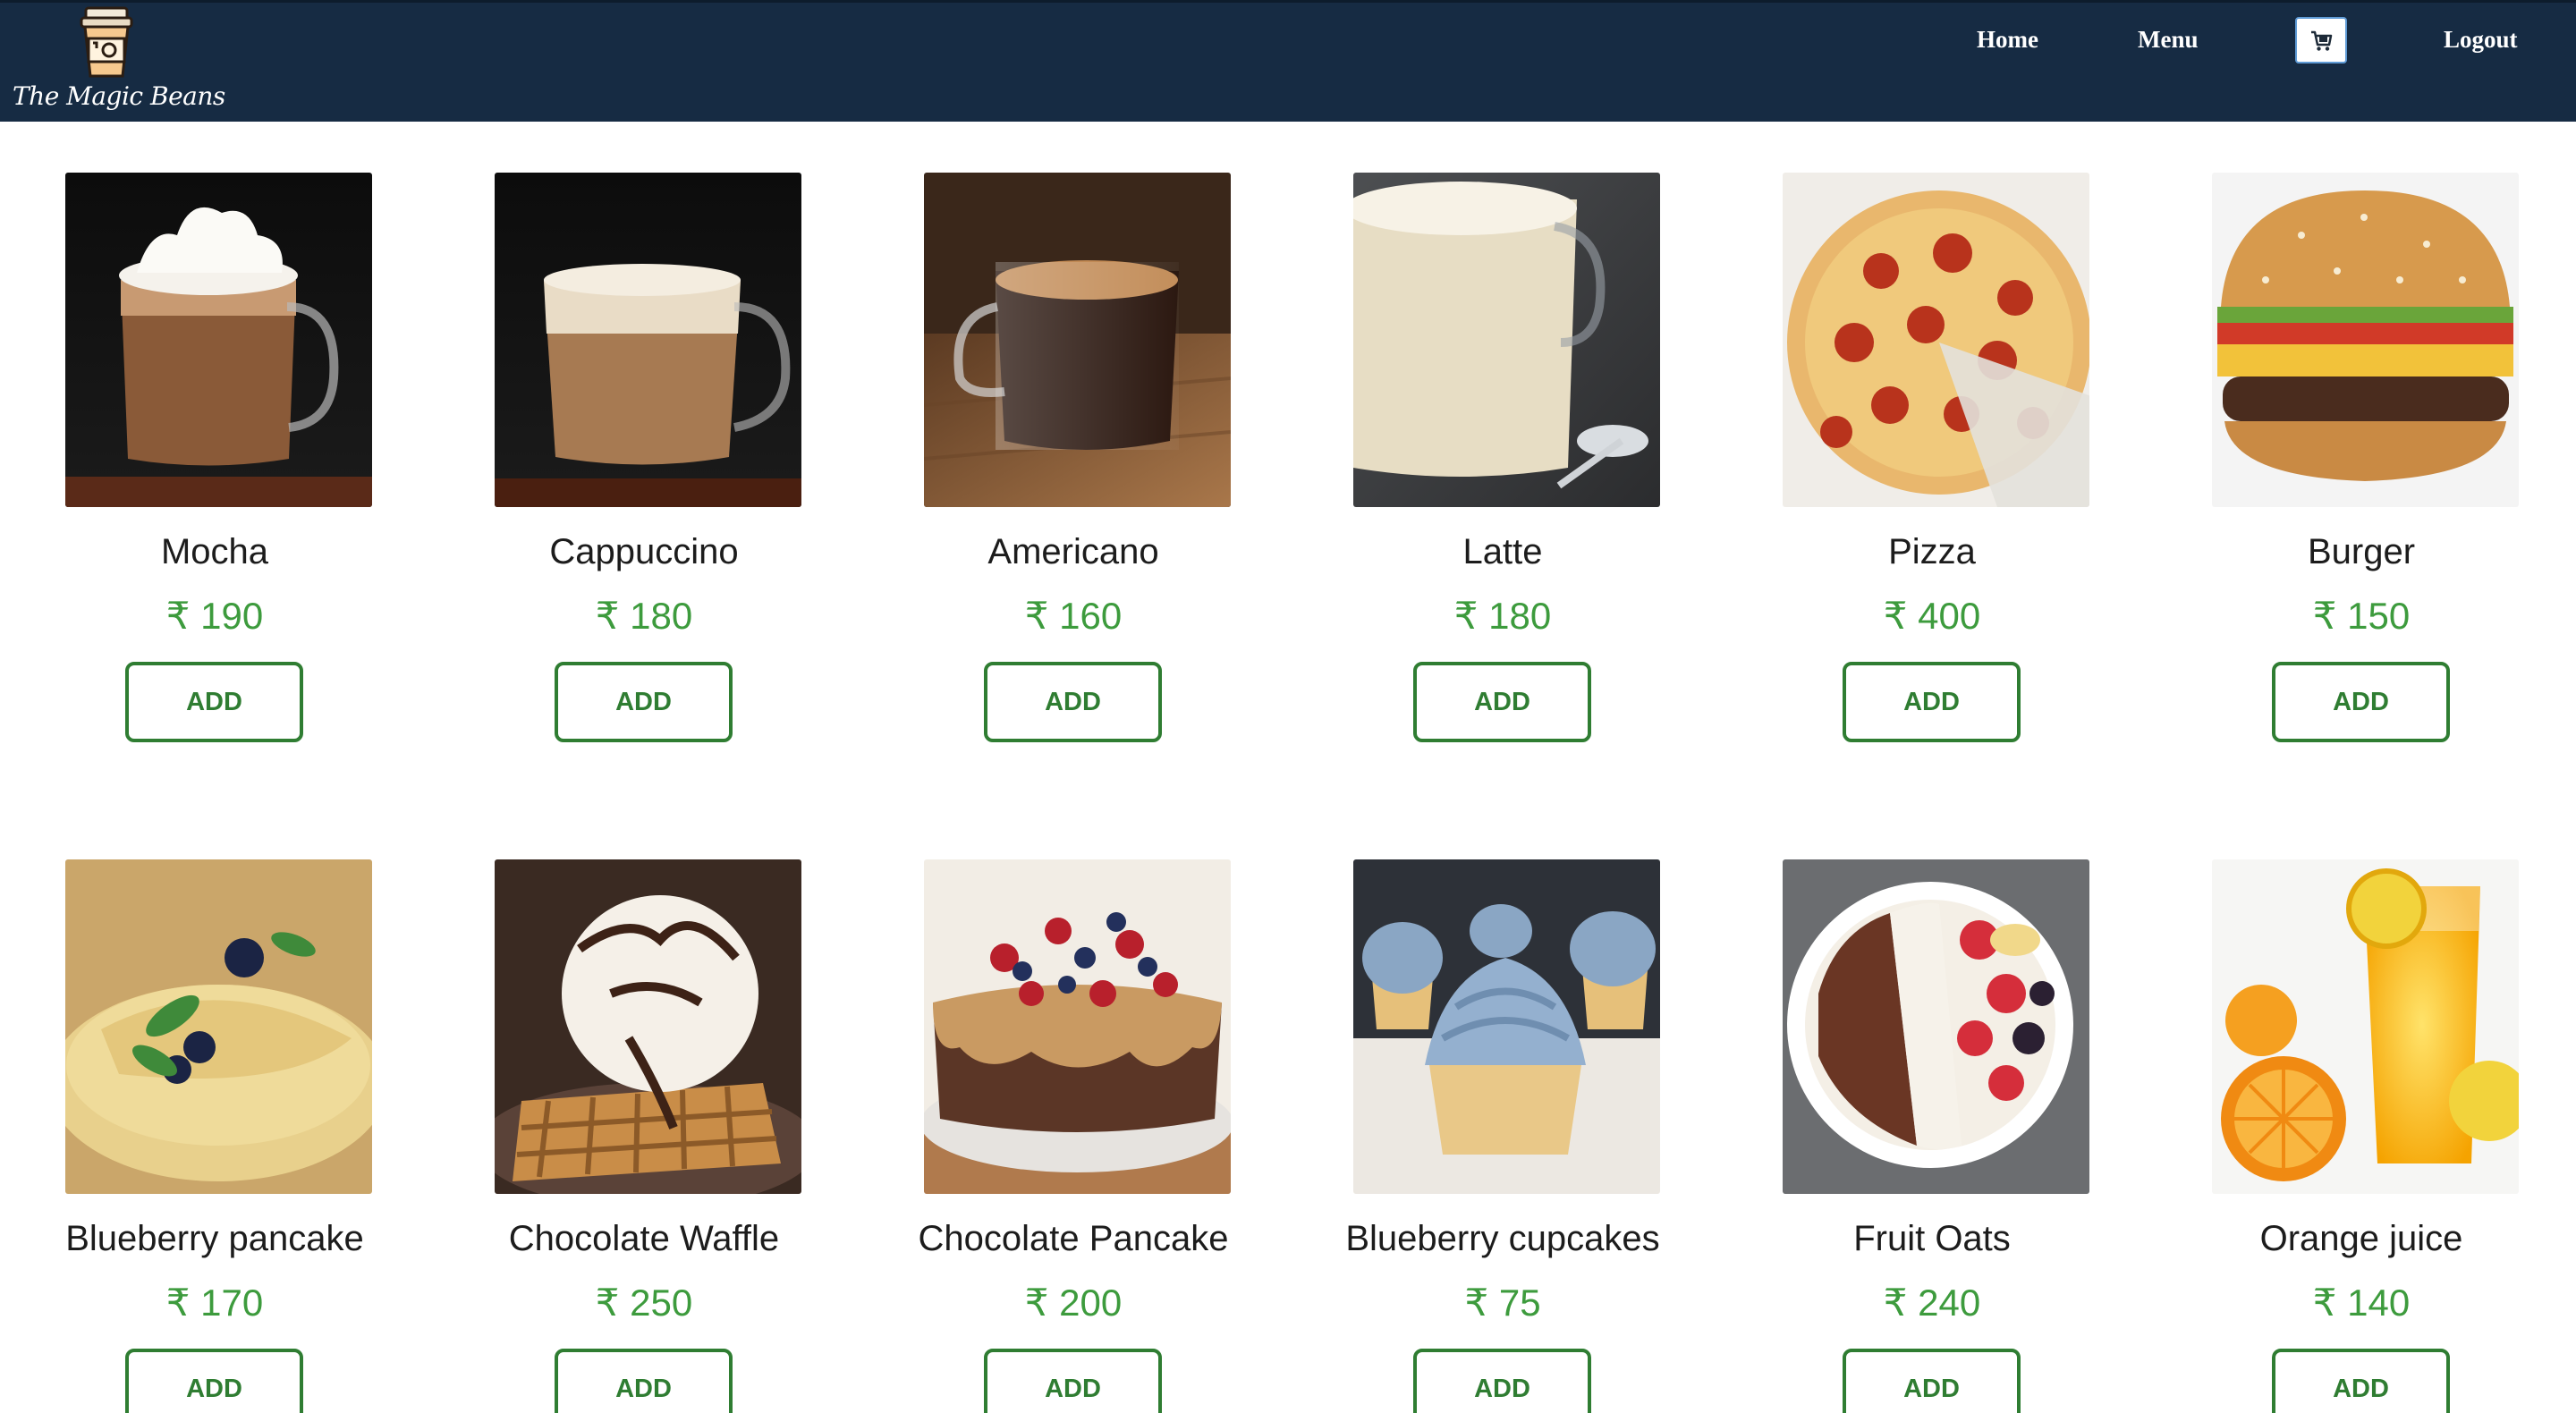 The height and width of the screenshot is (1413, 2576). Describe the element at coordinates (1932, 1238) in the screenshot. I see `item-name: Fruit Oats` at that location.